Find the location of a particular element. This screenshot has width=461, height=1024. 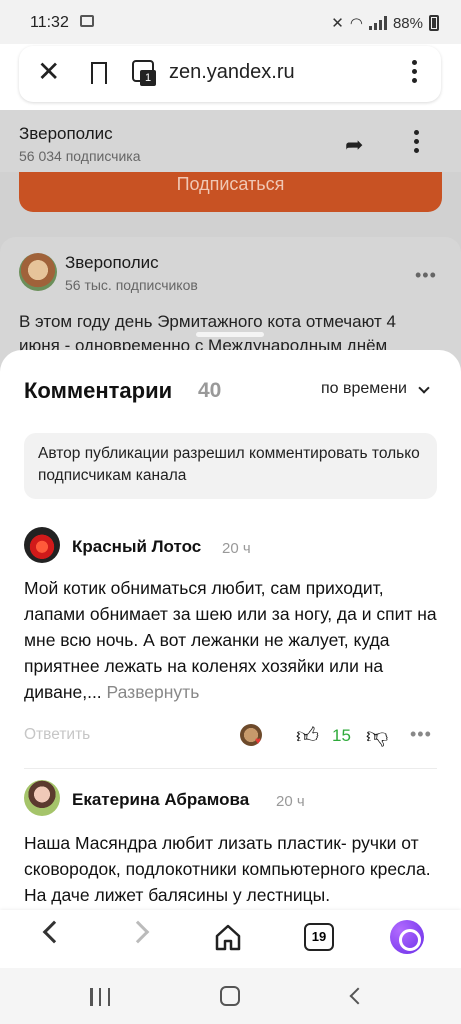

mute-icon: ✕ is located at coordinates (337, 23).